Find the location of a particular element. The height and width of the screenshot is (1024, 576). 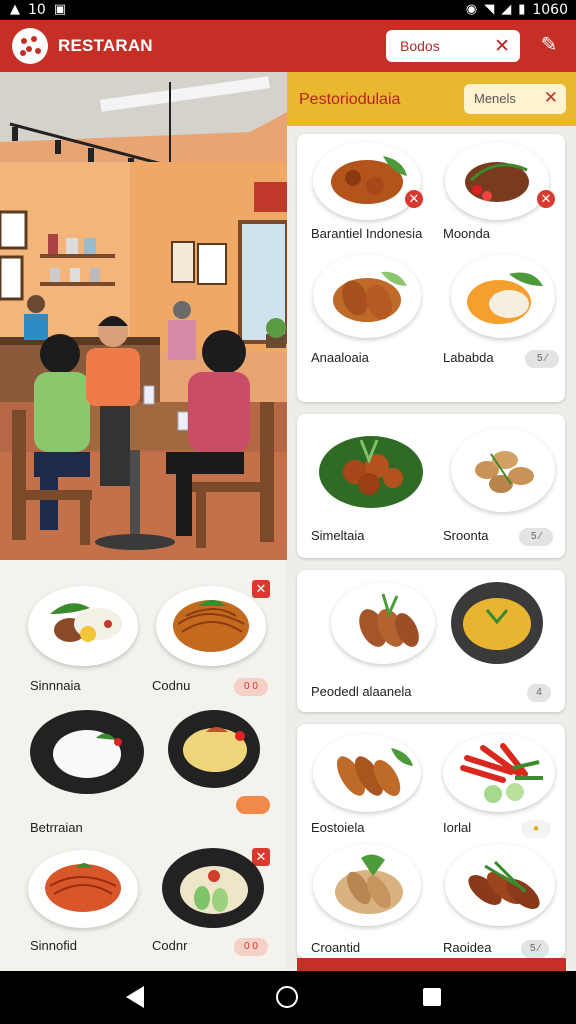

menu-item: Anaaloaia is located at coordinates (374, 314).